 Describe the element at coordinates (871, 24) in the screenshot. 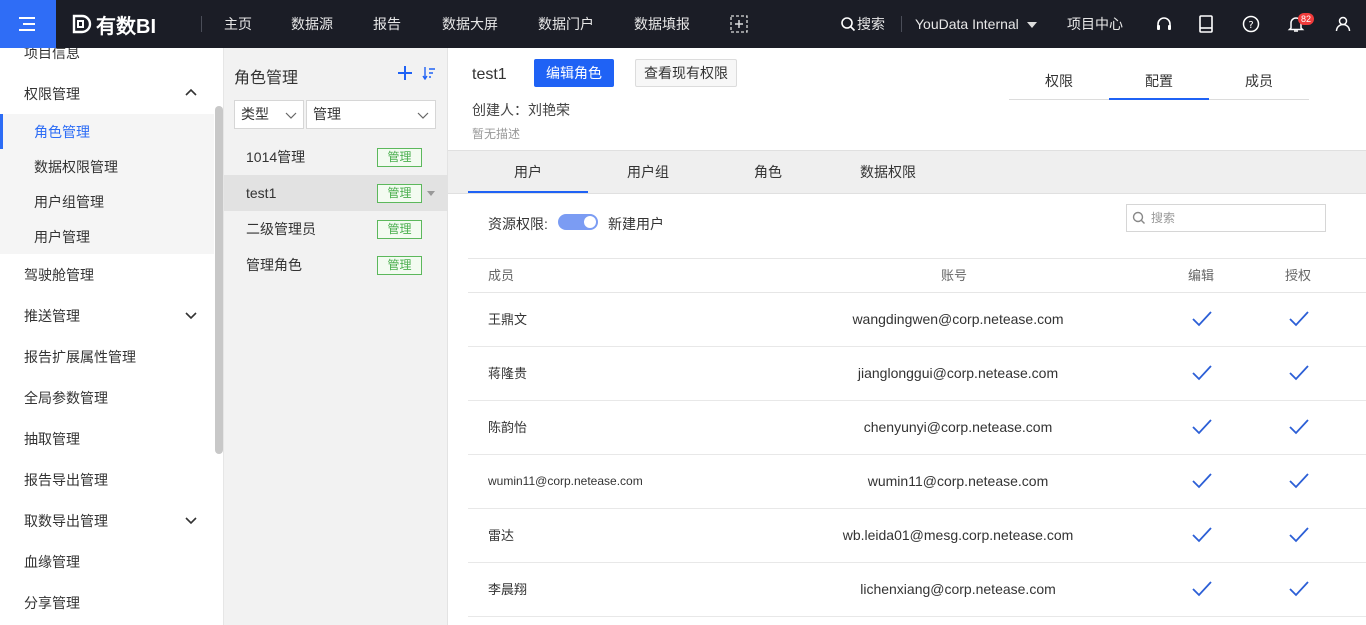

I see `search-label: 搜索` at that location.